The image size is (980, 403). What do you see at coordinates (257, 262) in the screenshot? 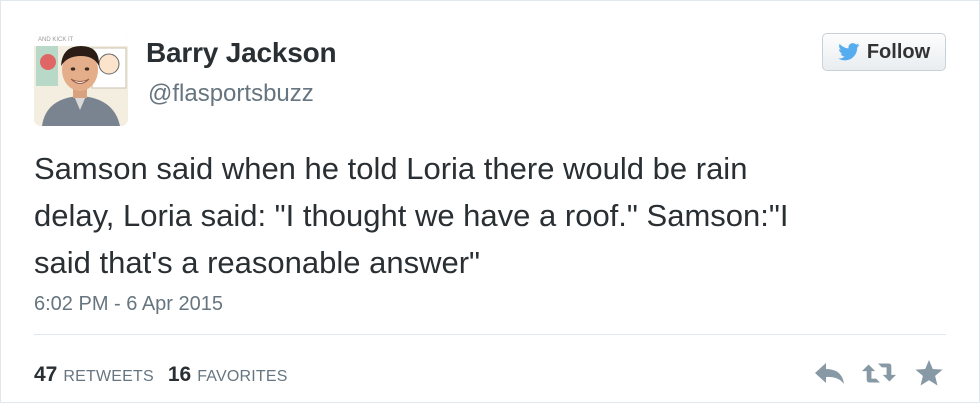
I see `tweet-text-line: said that's a reasonable answer"` at bounding box center [257, 262].